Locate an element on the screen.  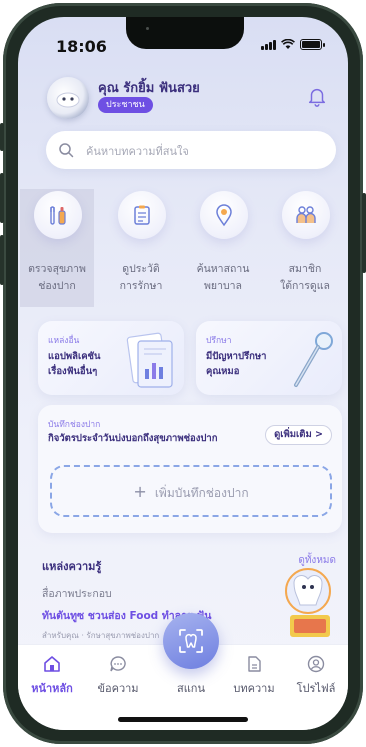
plus-icon: + is located at coordinates (140, 491).